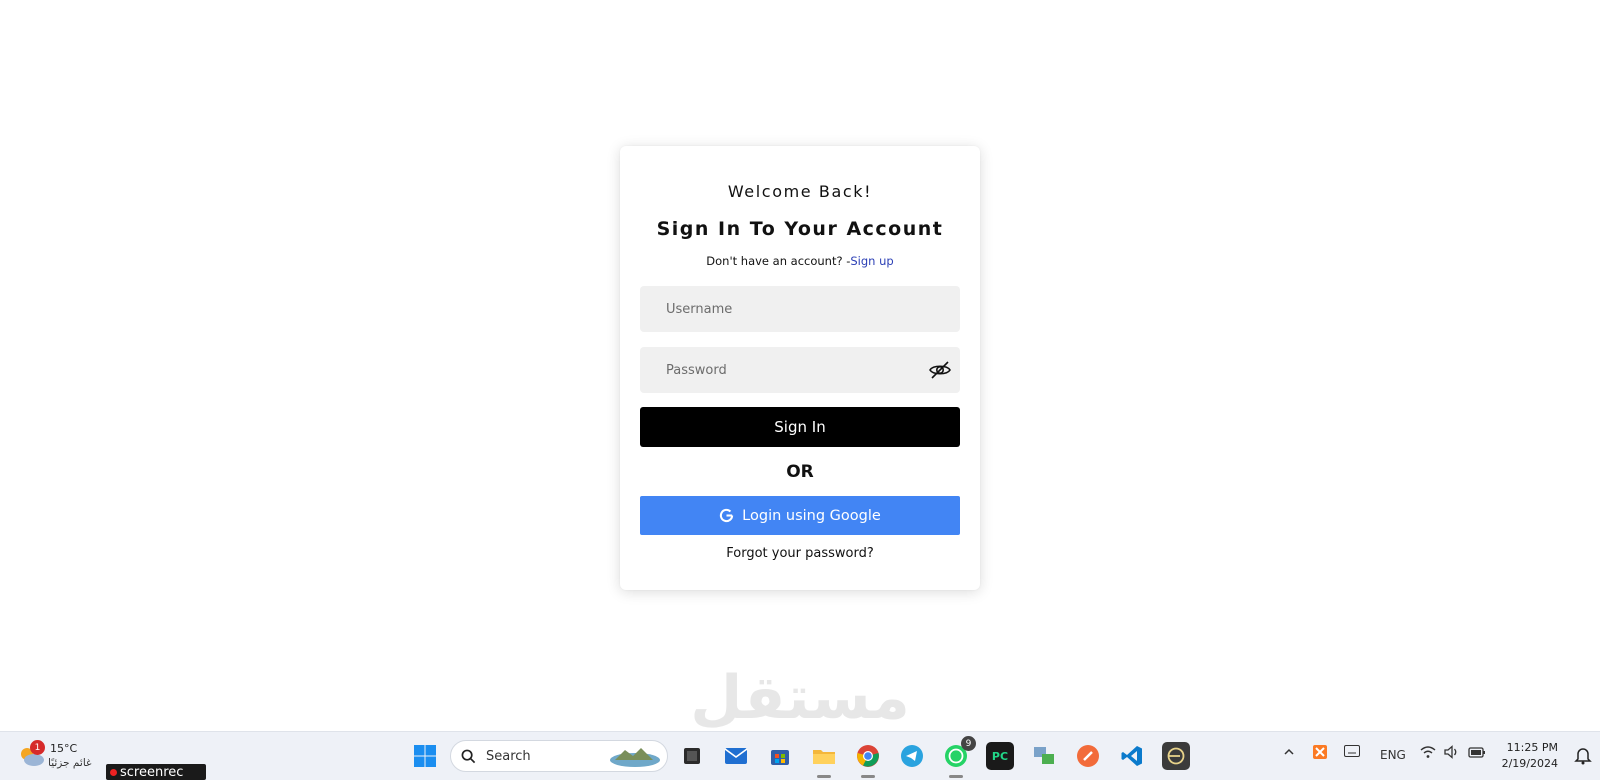 This screenshot has width=1600, height=780. I want to click on language-indicator: ENG, so click(1393, 755).